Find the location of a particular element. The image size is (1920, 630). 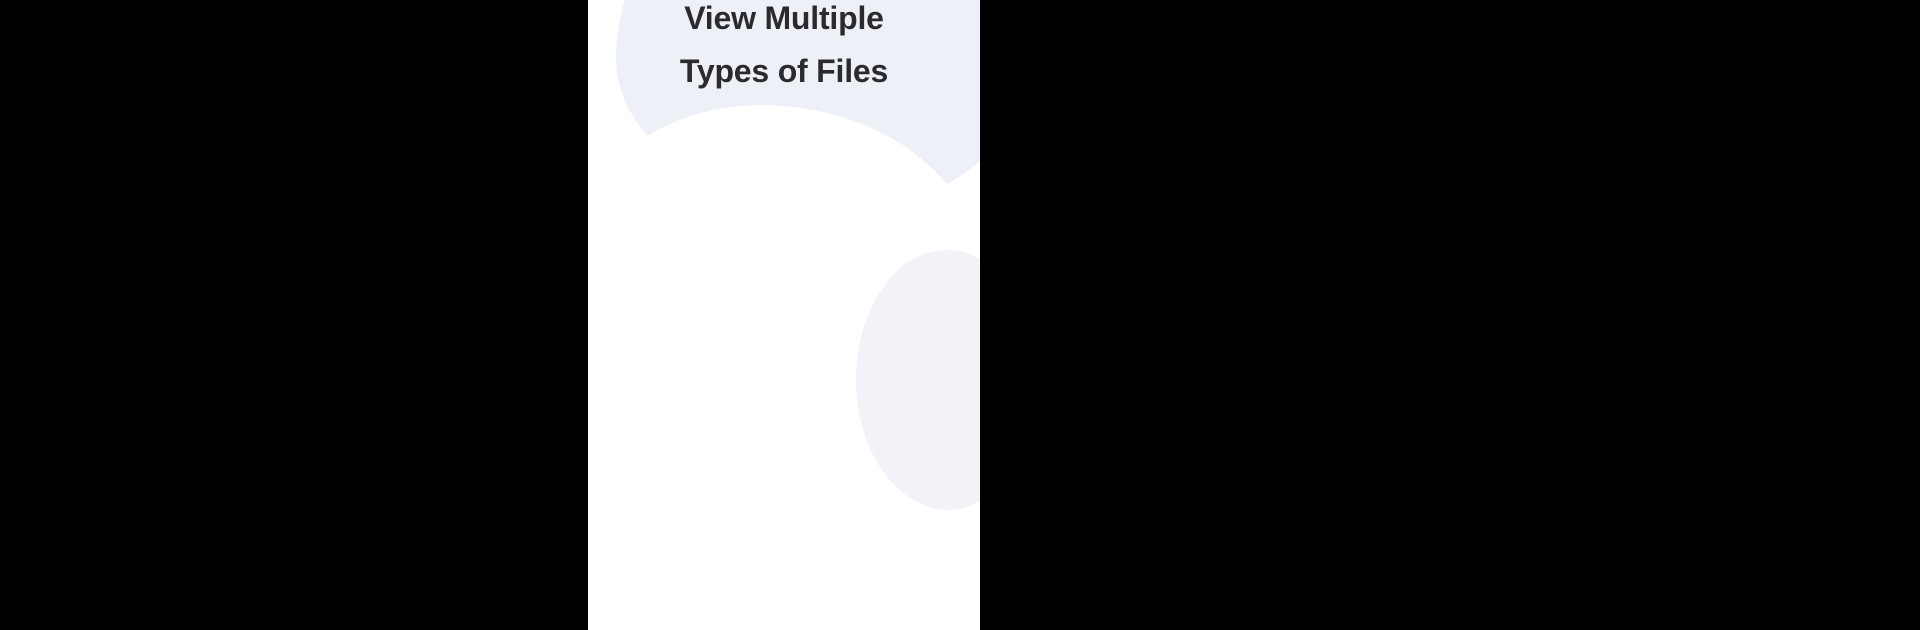

headline-line-1: View Multiple is located at coordinates (784, 18).